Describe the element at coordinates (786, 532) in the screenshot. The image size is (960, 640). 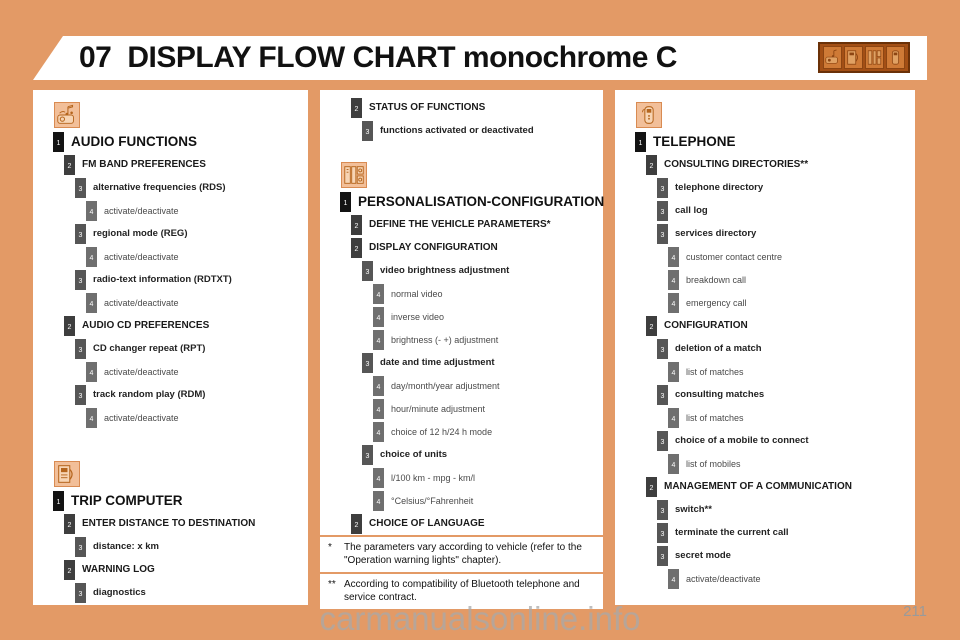
I see `tree-row: 3 terminate the current call` at that location.